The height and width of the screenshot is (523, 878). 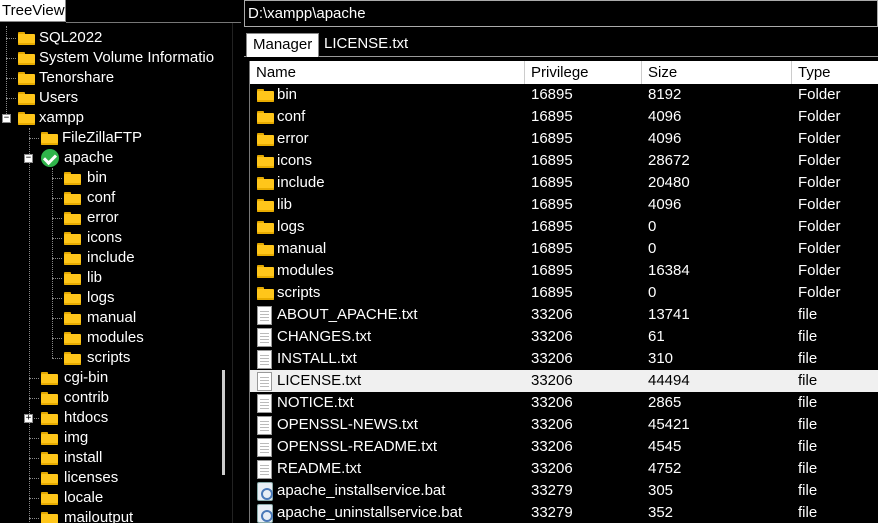 I want to click on treeview-title: TreeView, so click(x=33, y=11).